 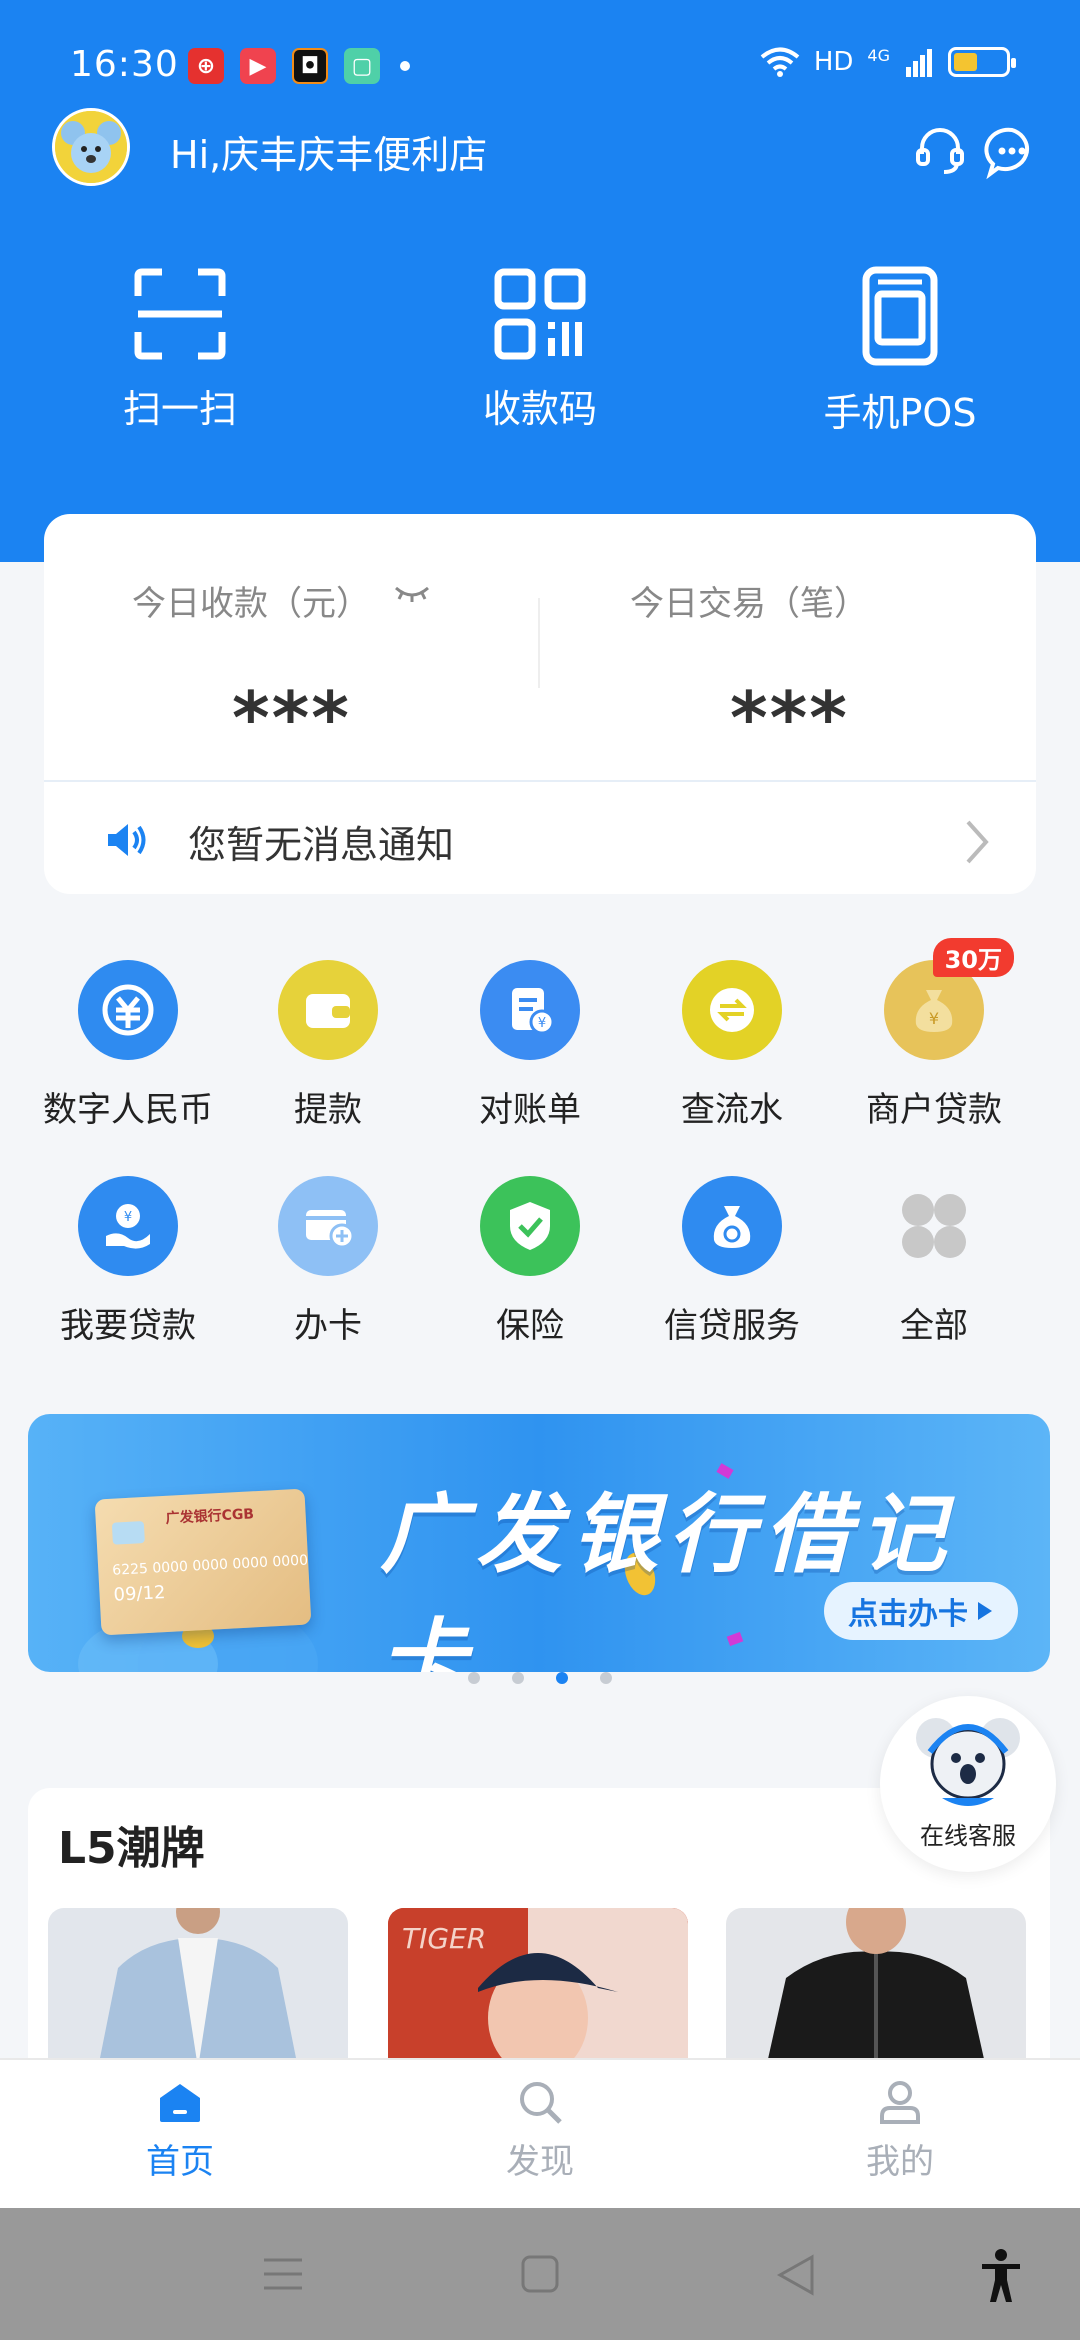 What do you see at coordinates (900, 2130) in the screenshot?
I see `nav-profile: 我的` at bounding box center [900, 2130].